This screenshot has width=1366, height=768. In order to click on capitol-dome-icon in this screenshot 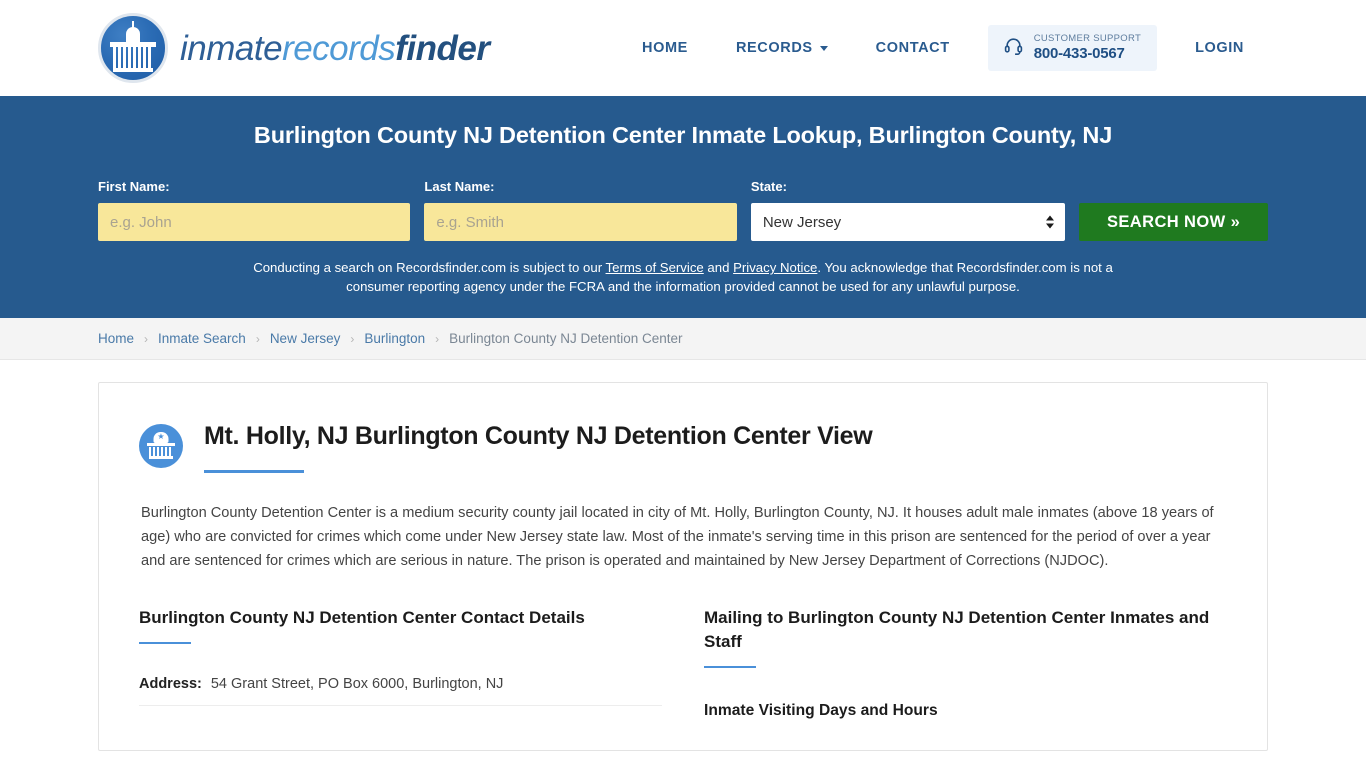, I will do `click(133, 48)`.